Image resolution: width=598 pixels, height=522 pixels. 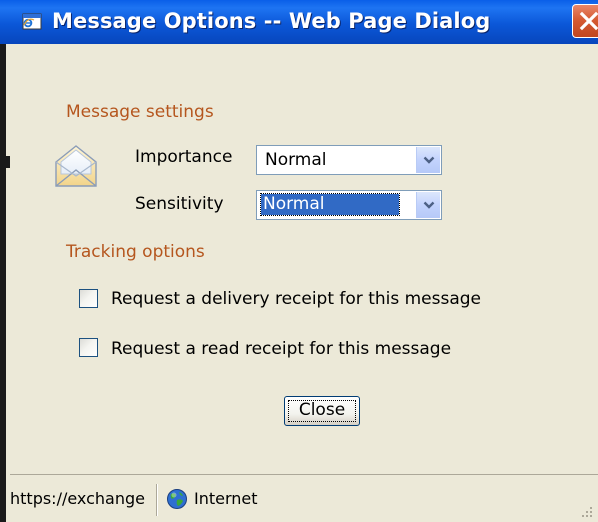 What do you see at coordinates (281, 349) in the screenshot?
I see `read-receipt-label: Request a read receipt for this message` at bounding box center [281, 349].